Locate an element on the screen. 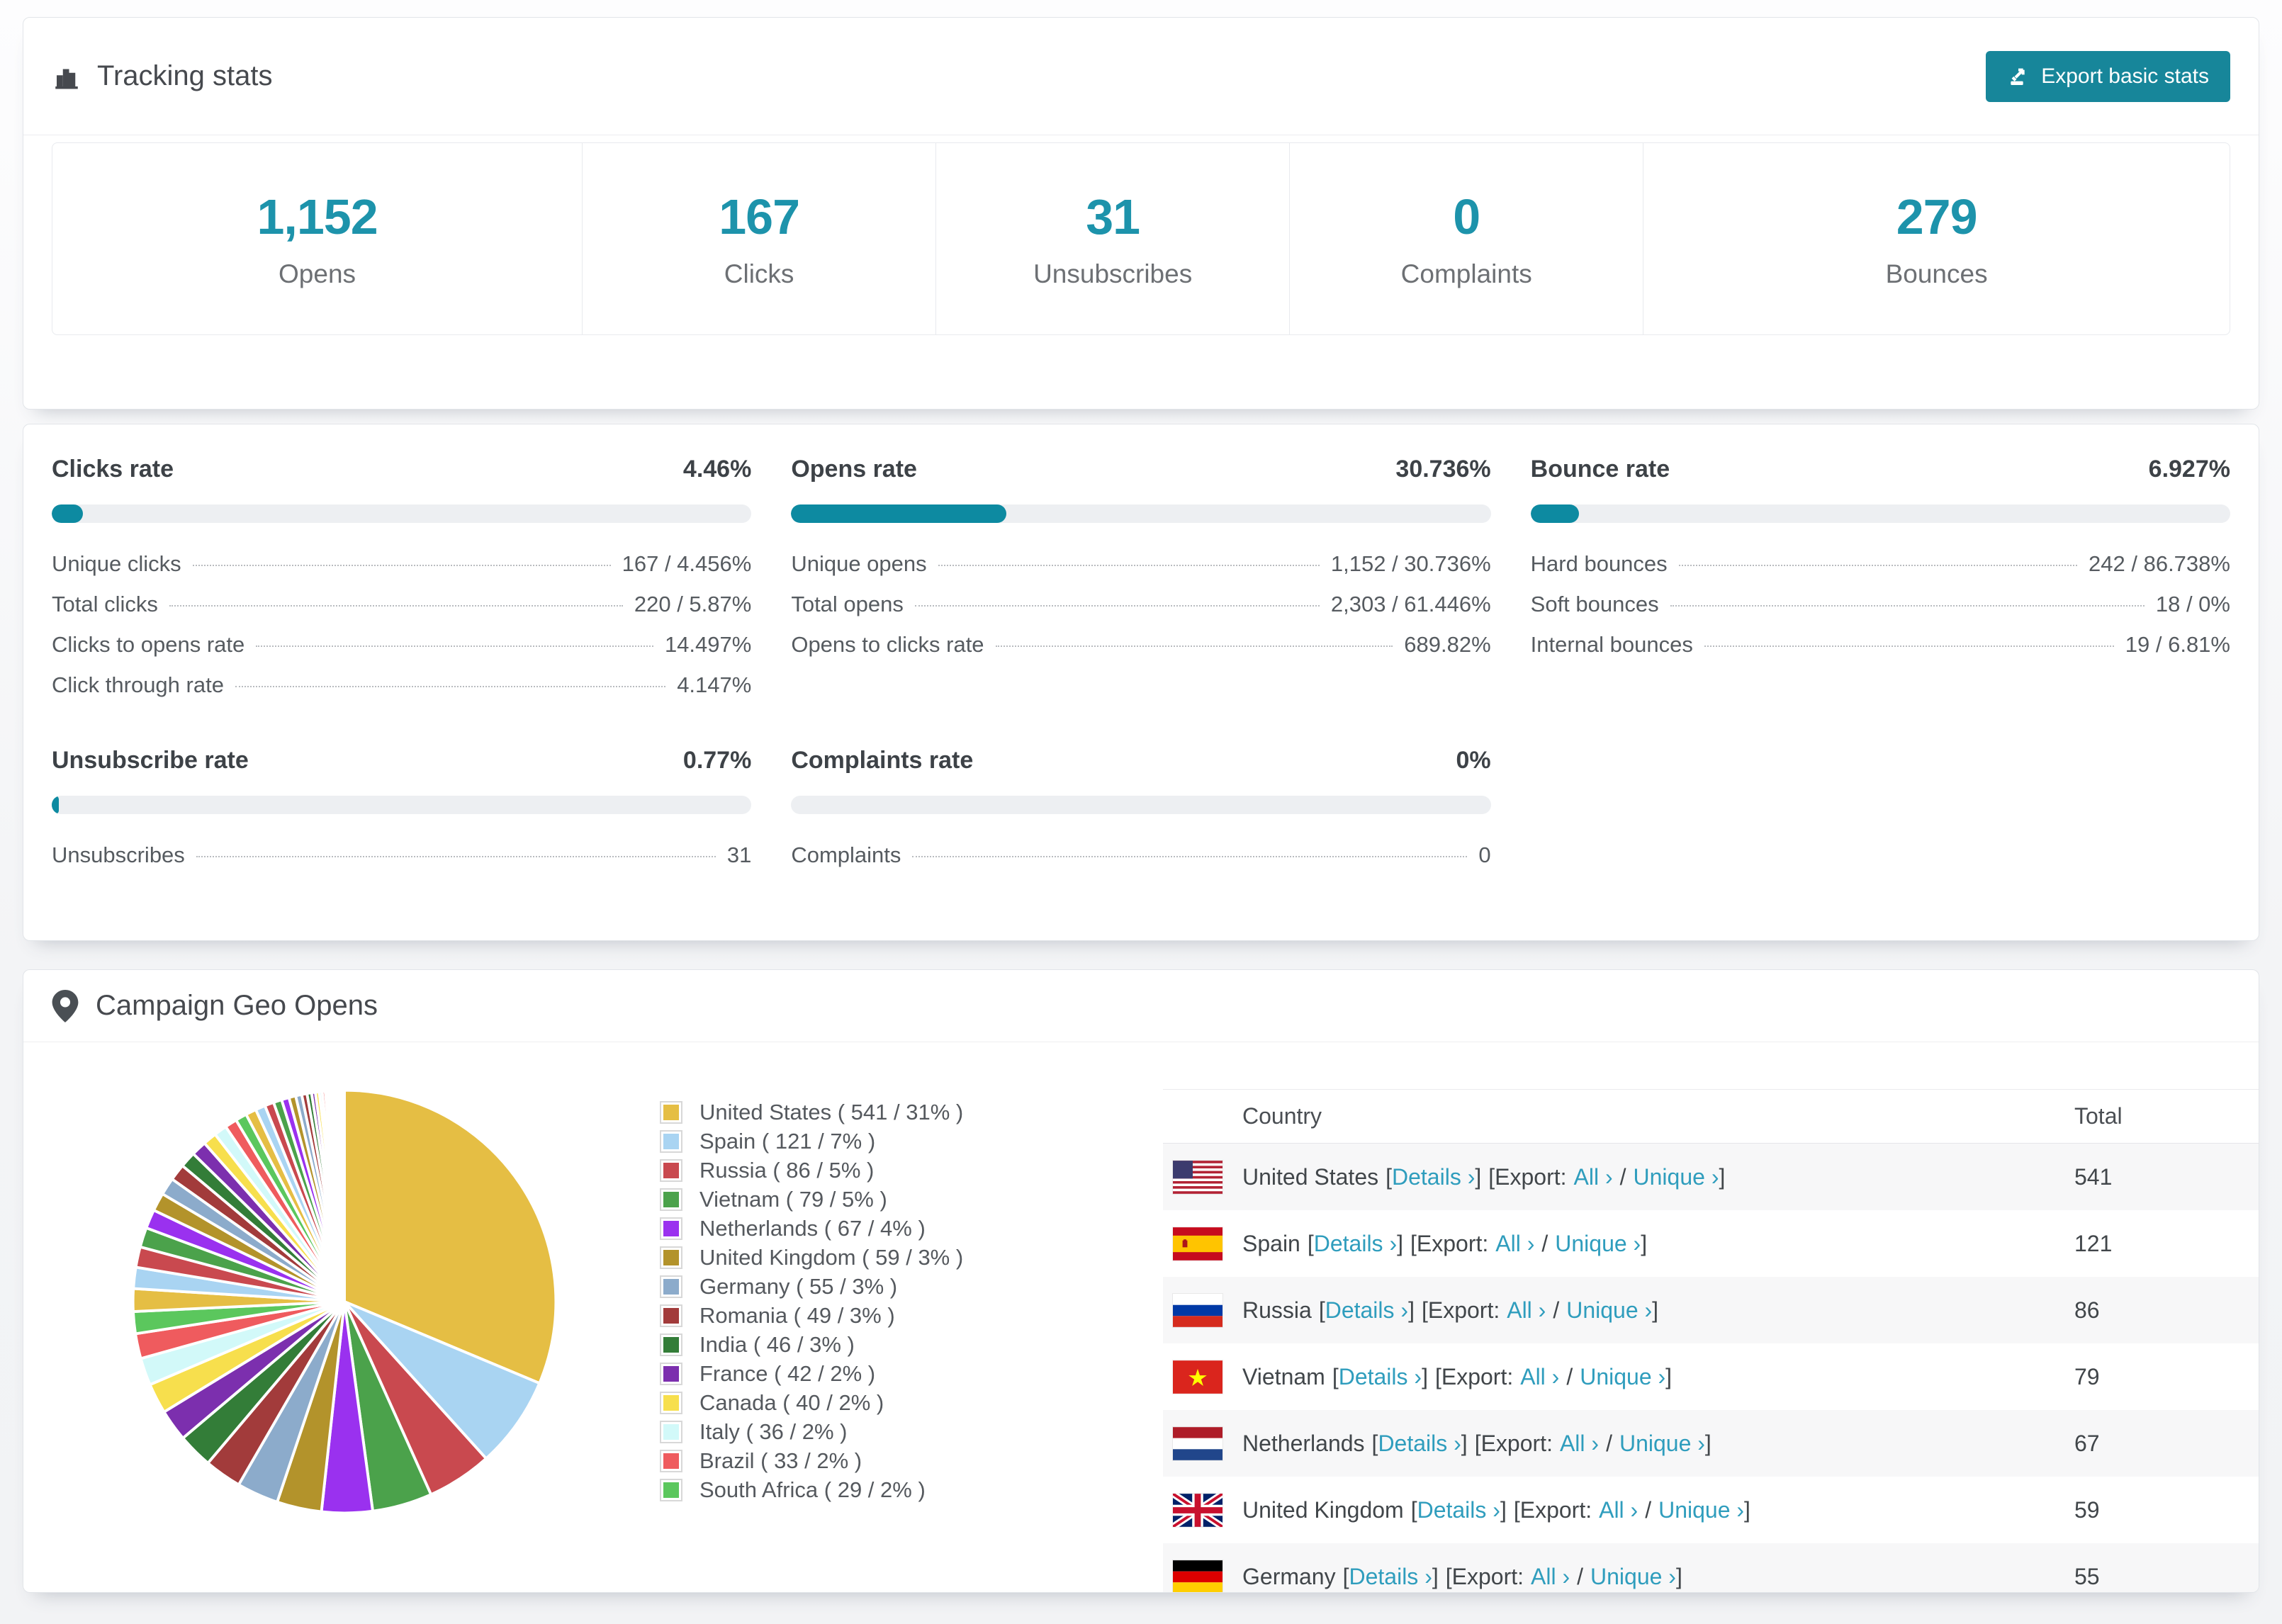 The image size is (2282, 1624). page-title: Tracking stats is located at coordinates (185, 75).